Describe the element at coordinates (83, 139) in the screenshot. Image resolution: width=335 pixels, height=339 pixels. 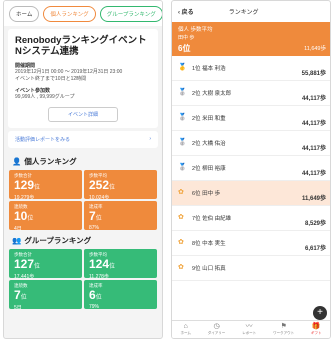
I see `report-link: 活動評価レポートをみる ›` at that location.